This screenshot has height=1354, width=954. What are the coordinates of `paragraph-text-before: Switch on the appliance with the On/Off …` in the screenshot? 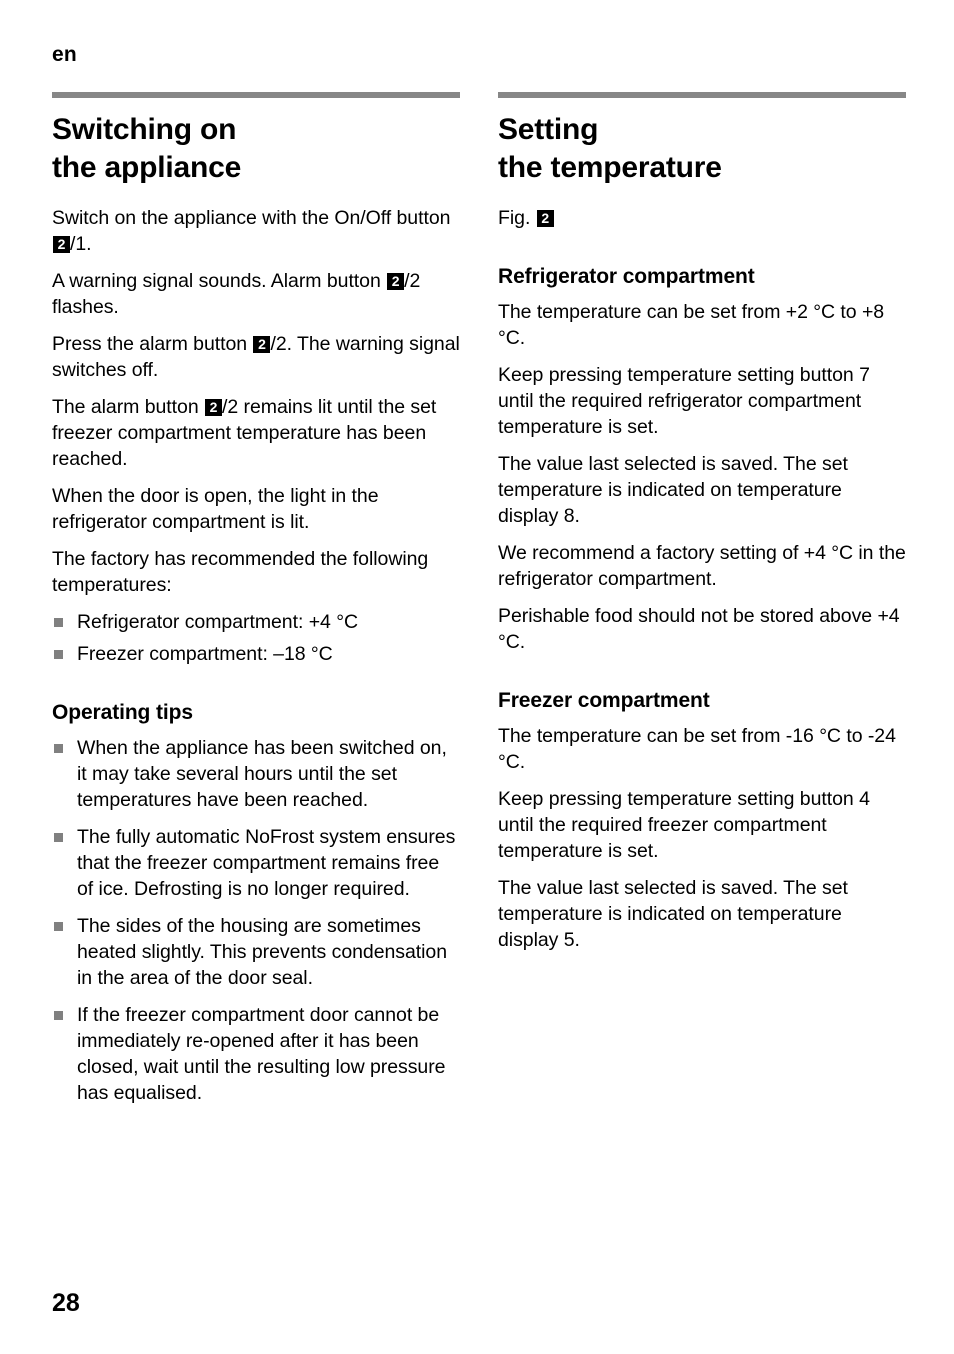 It's located at (251, 218).